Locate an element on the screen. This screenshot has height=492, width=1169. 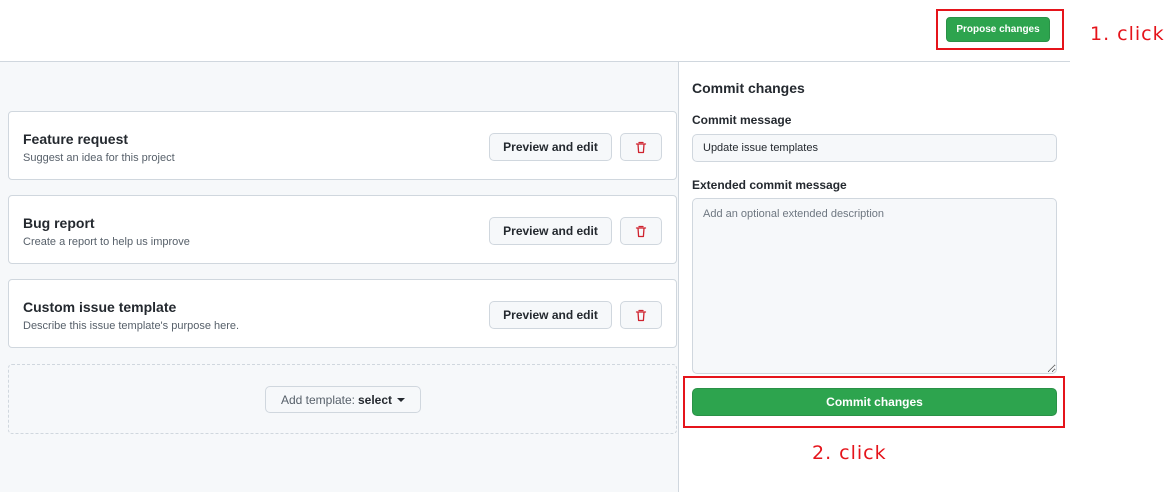
add-template-area: Add template: select is located at coordinates (342, 399).